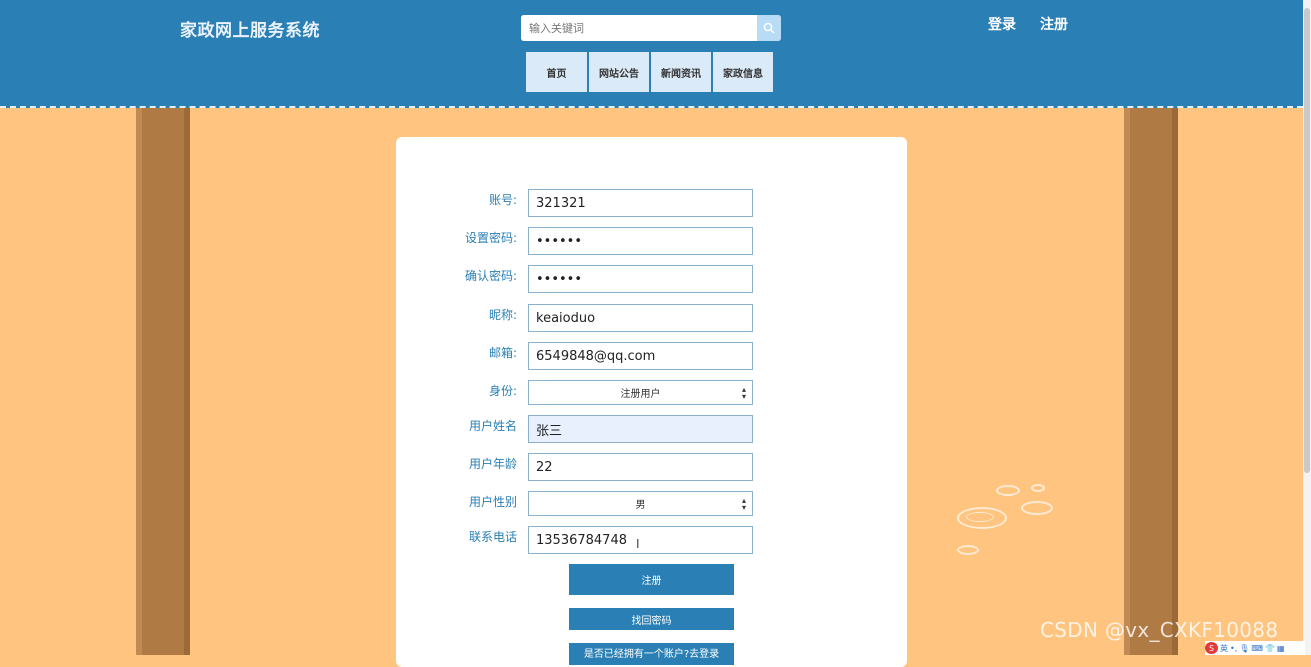 Image resolution: width=1311 pixels, height=667 pixels. Describe the element at coordinates (651, 654) in the screenshot. I see `go-login-button: 是否已经拥有一个账户?去登录` at that location.